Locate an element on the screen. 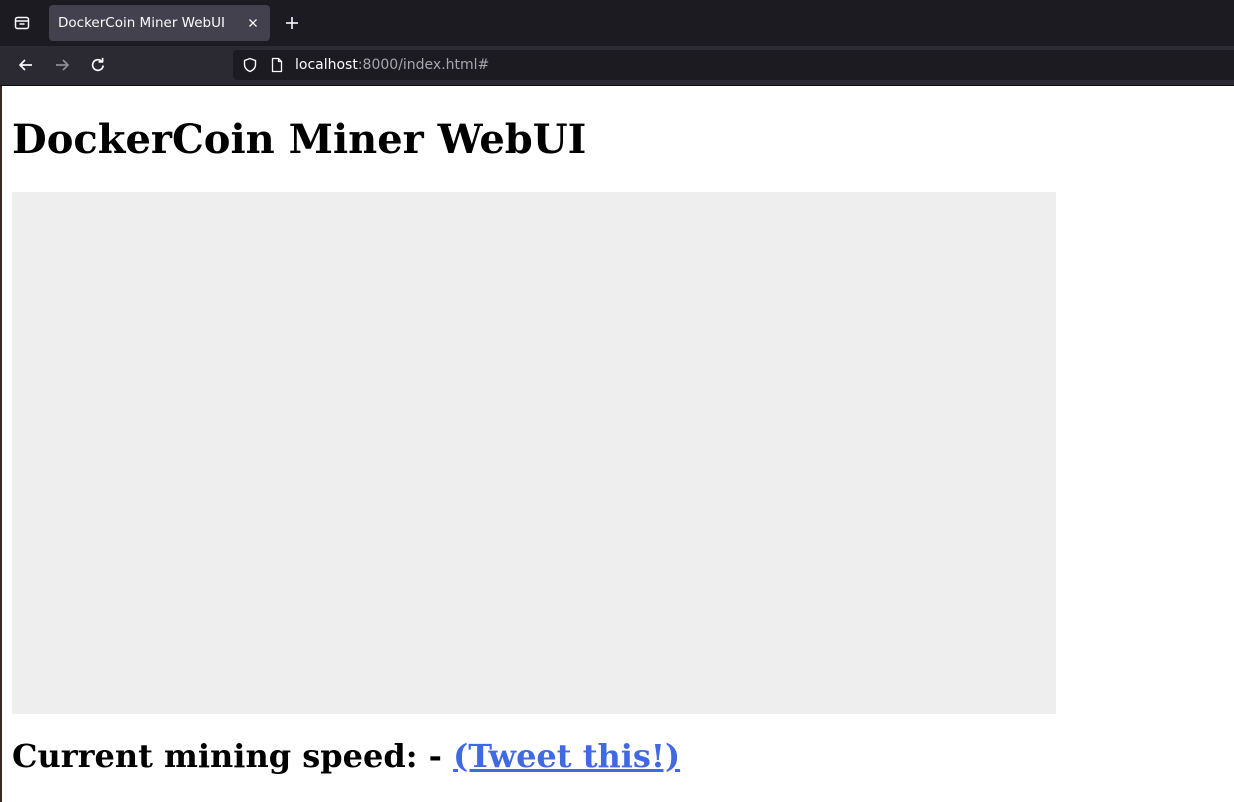  arrow-left-icon is located at coordinates (25, 65).